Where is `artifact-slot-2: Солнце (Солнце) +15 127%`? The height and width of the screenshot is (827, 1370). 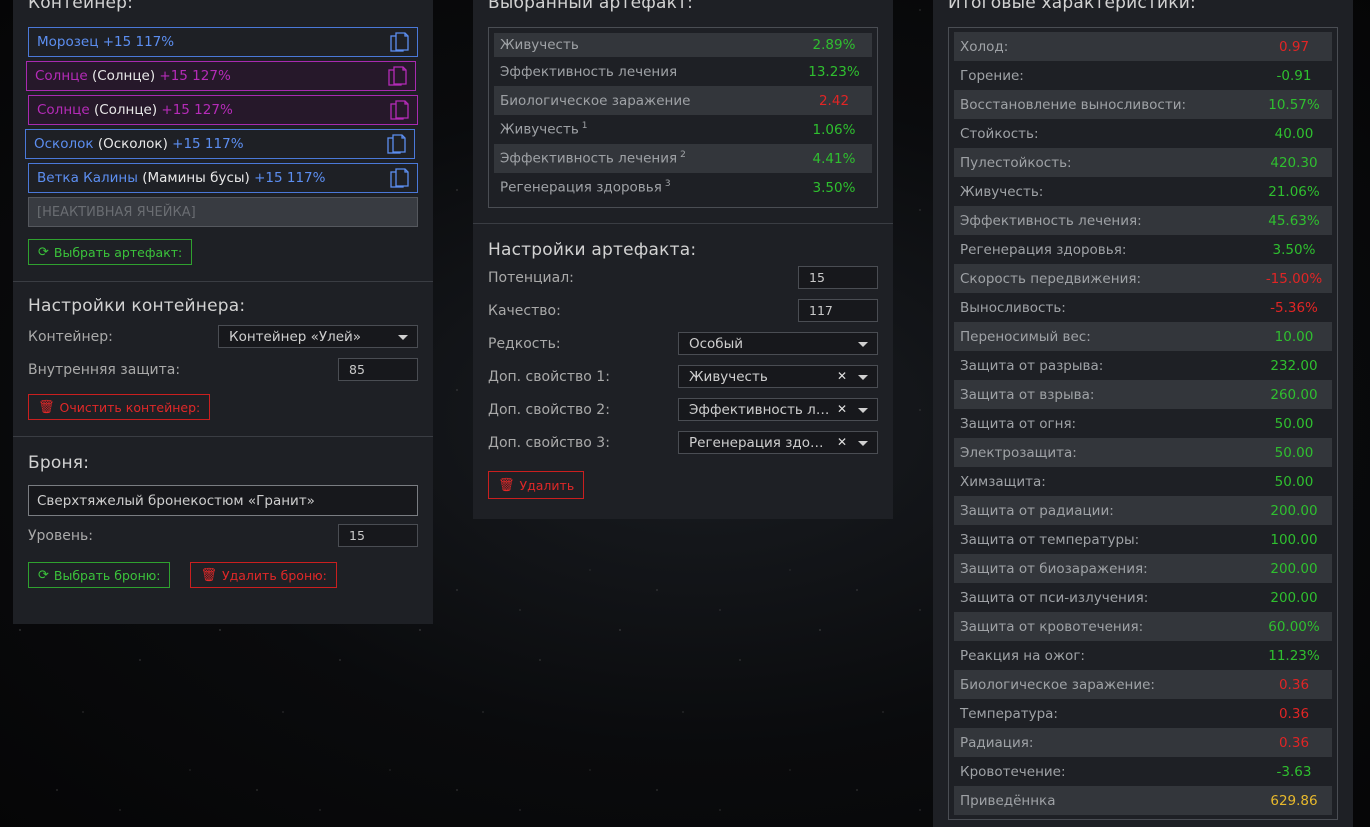
artifact-slot-2: Солнце (Солнце) +15 127% is located at coordinates (221, 76).